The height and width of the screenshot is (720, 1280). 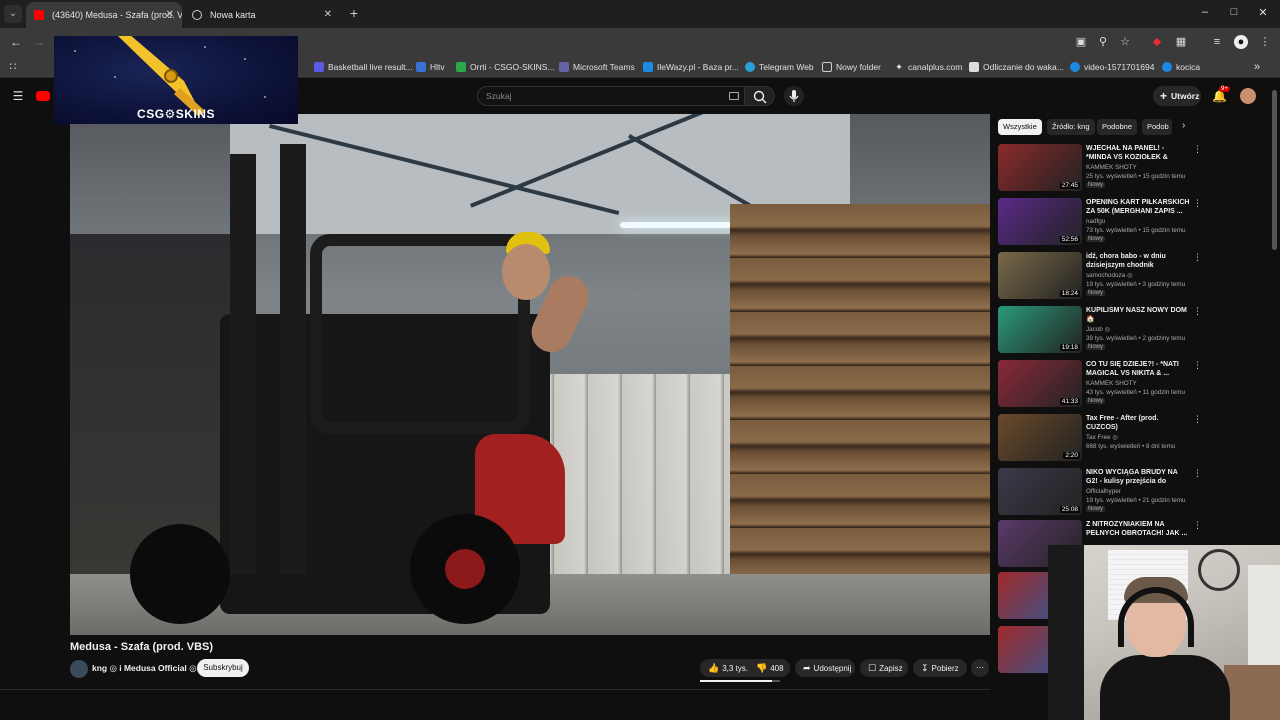 What do you see at coordinates (223, 668) in the screenshot?
I see `subscribe-button: Subskrybuj` at bounding box center [223, 668].